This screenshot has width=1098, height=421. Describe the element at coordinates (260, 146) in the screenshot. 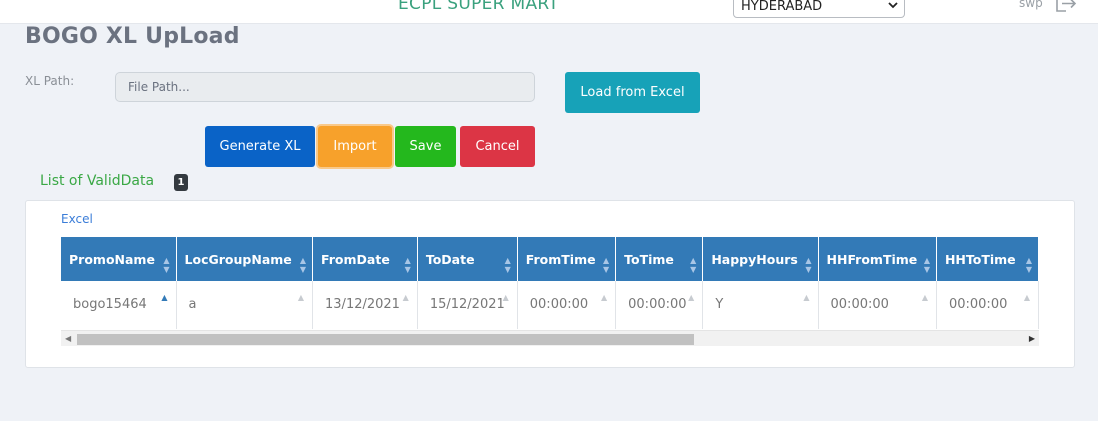

I see `generate-xl-button: Generate XL` at that location.